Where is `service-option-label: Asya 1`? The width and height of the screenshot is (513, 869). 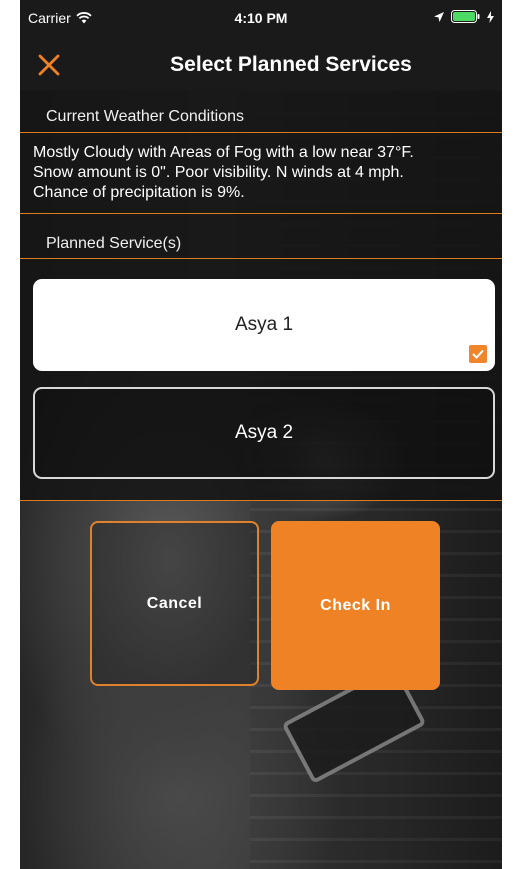
service-option-label: Asya 1 is located at coordinates (264, 324).